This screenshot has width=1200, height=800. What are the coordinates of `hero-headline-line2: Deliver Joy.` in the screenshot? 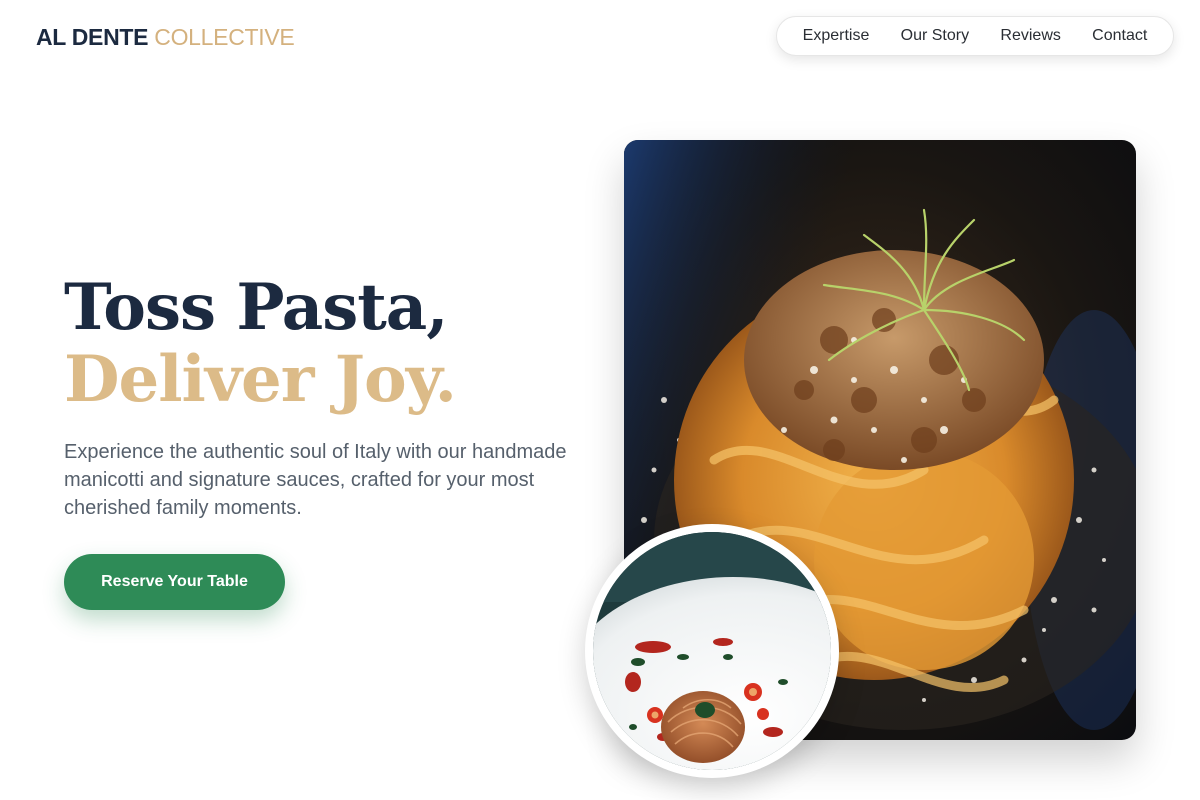 It's located at (260, 379).